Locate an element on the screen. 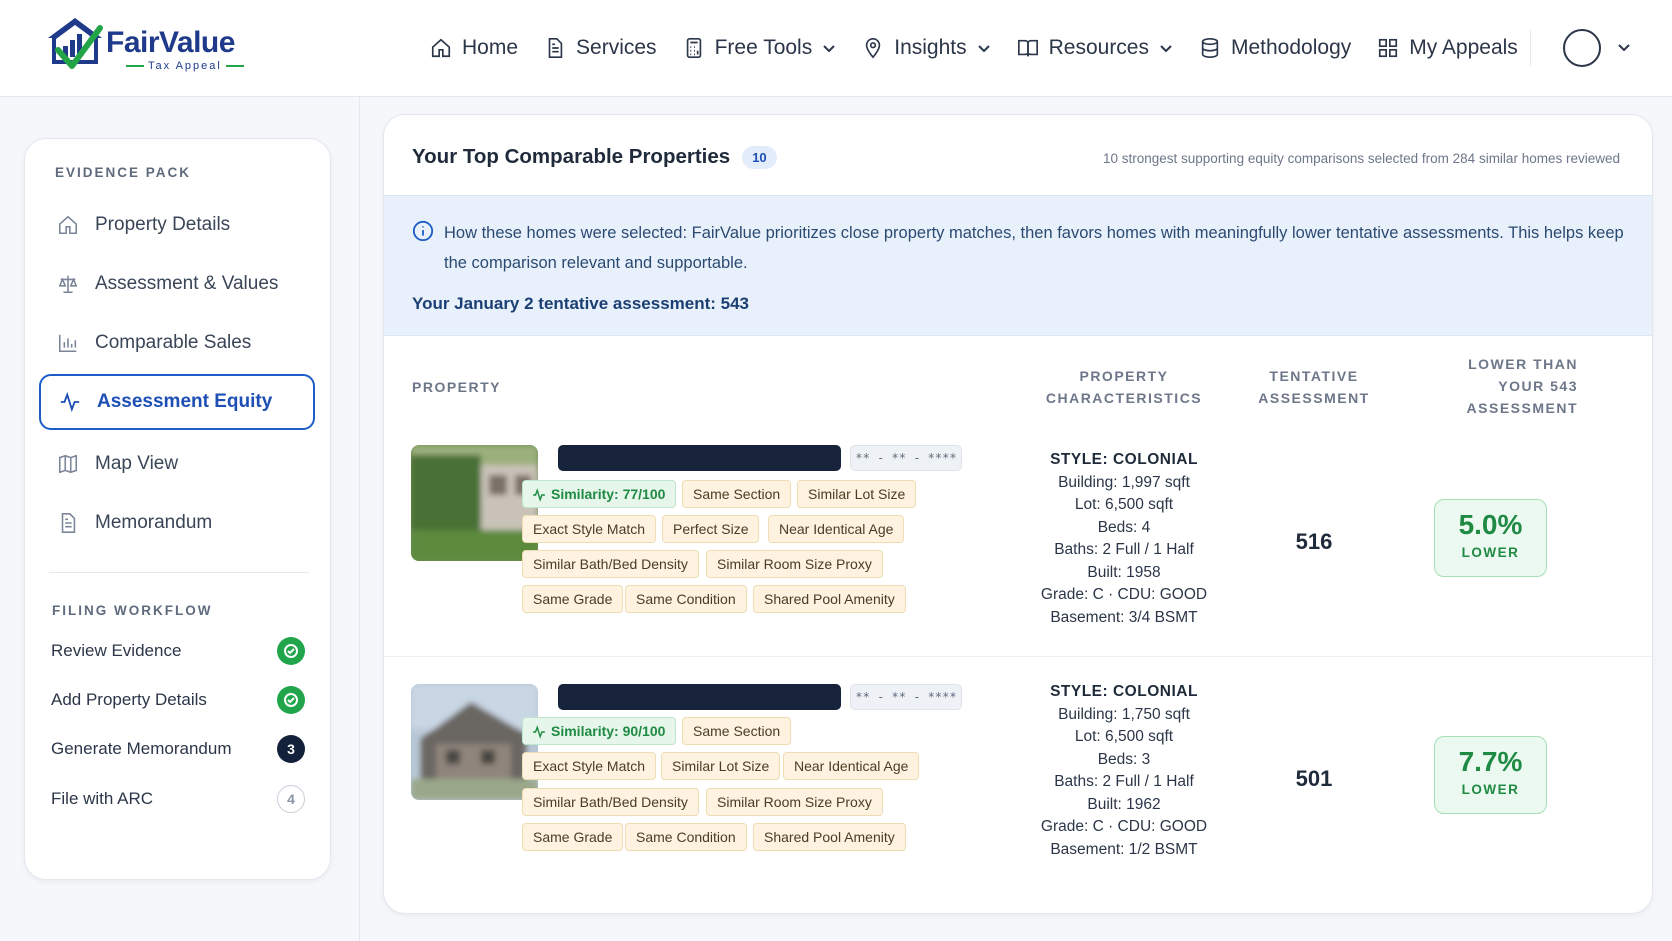 The image size is (1672, 941). brand-name-part1: Fair is located at coordinates (133, 42).